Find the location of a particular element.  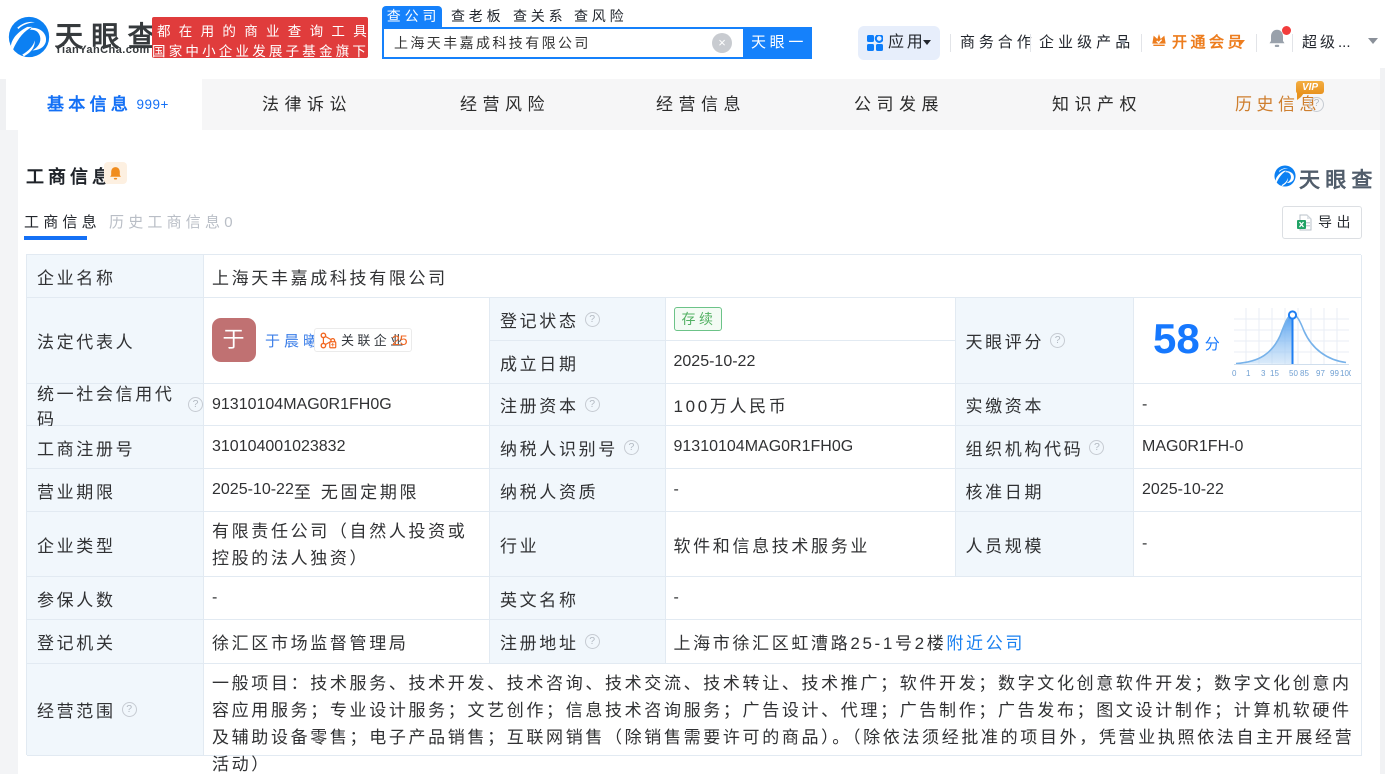

svg-text: 0 is located at coordinates (1234, 373).